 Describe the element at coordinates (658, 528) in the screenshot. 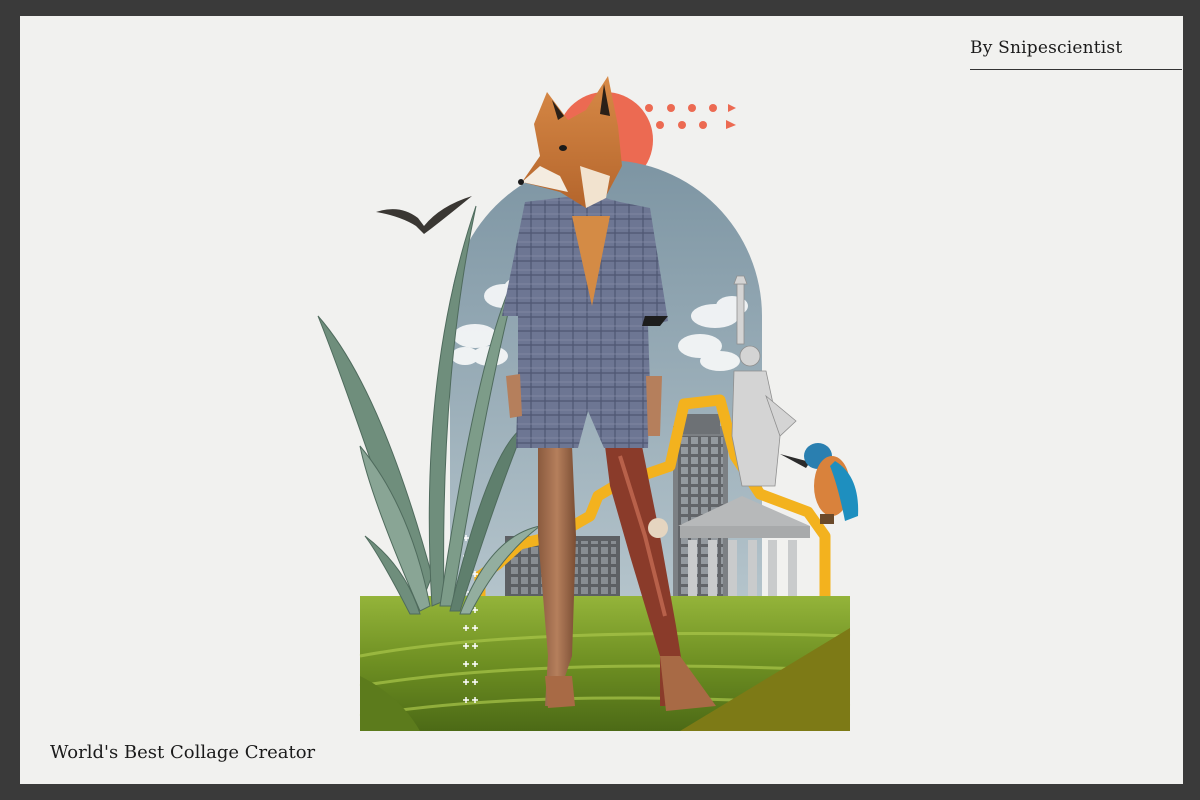

I see `knee-joint` at that location.